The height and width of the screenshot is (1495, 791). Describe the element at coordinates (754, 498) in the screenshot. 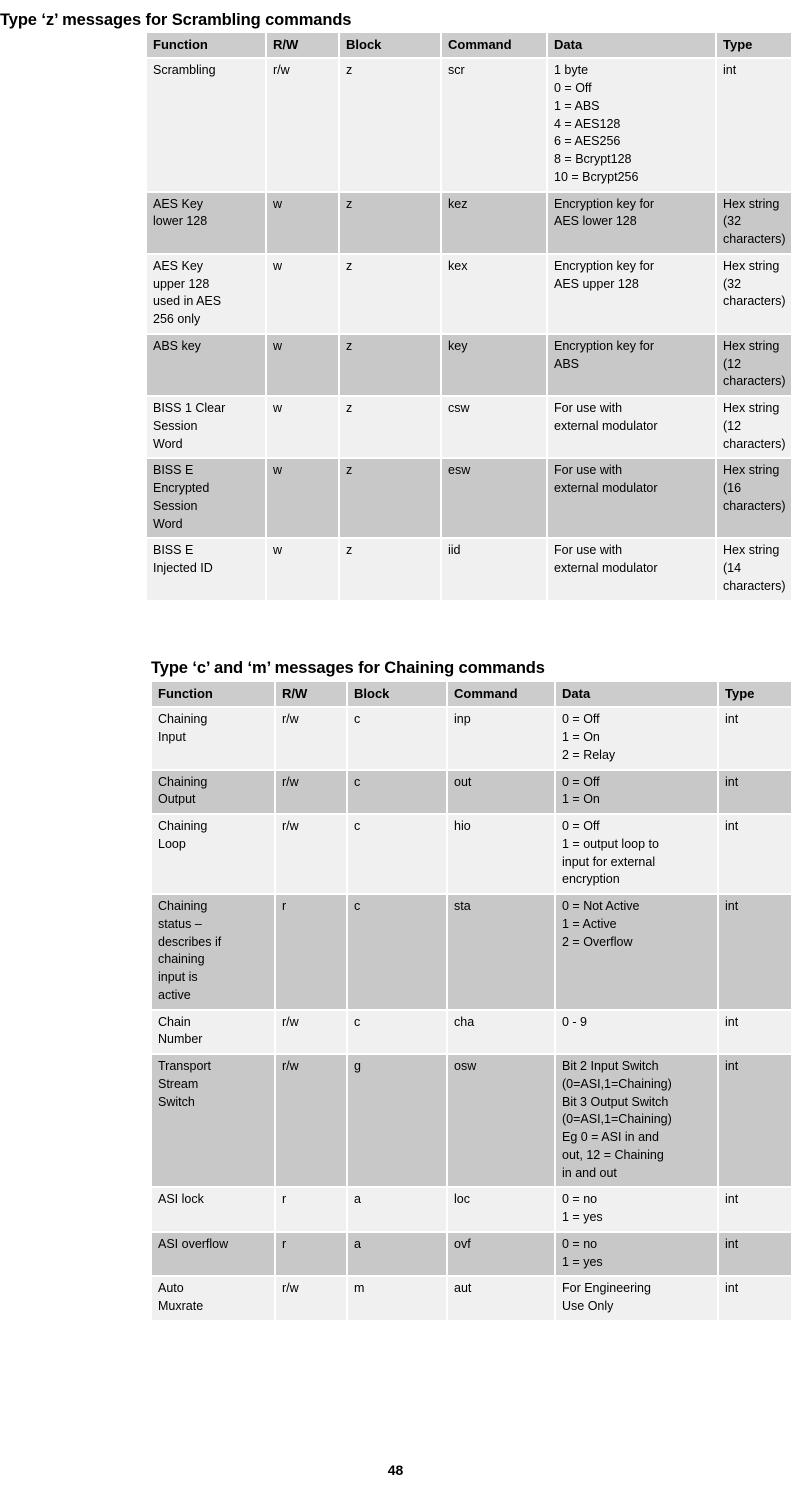

I see `cell-type: Hex string (16 characters)` at that location.